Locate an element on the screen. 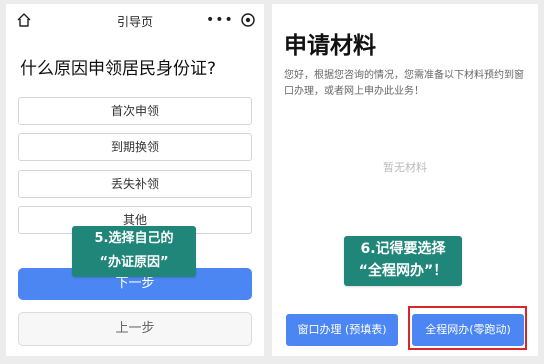  menu-capsule: ••• is located at coordinates (231, 21).